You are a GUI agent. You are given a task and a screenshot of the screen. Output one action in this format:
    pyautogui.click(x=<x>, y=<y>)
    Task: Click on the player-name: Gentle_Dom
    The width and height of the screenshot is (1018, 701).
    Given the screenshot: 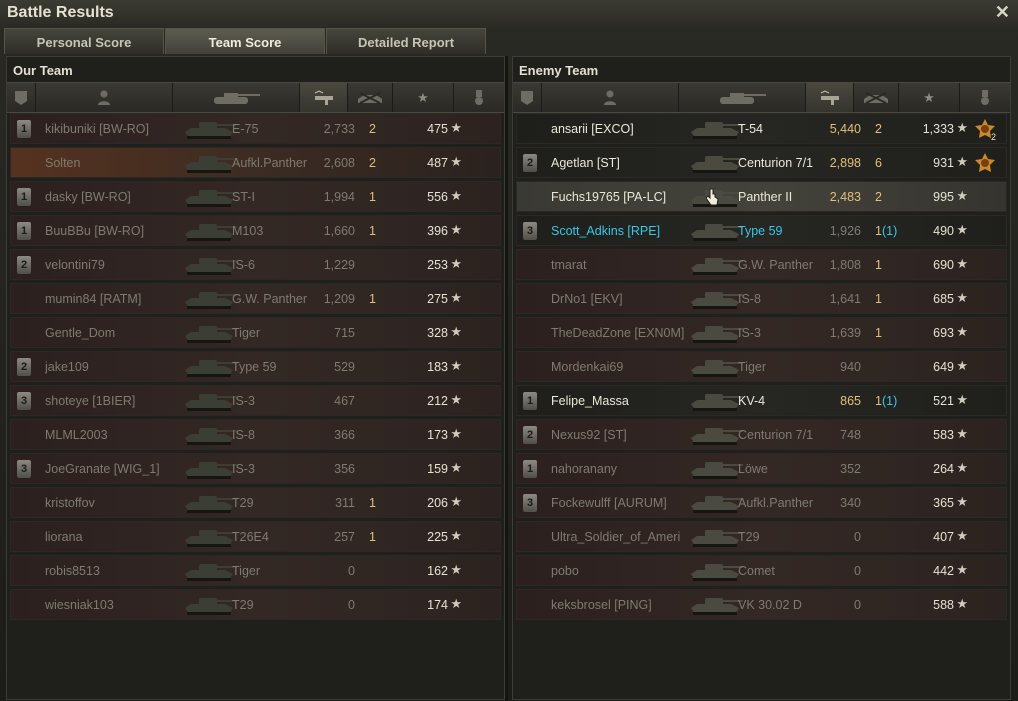 What is the action you would take?
    pyautogui.click(x=80, y=333)
    